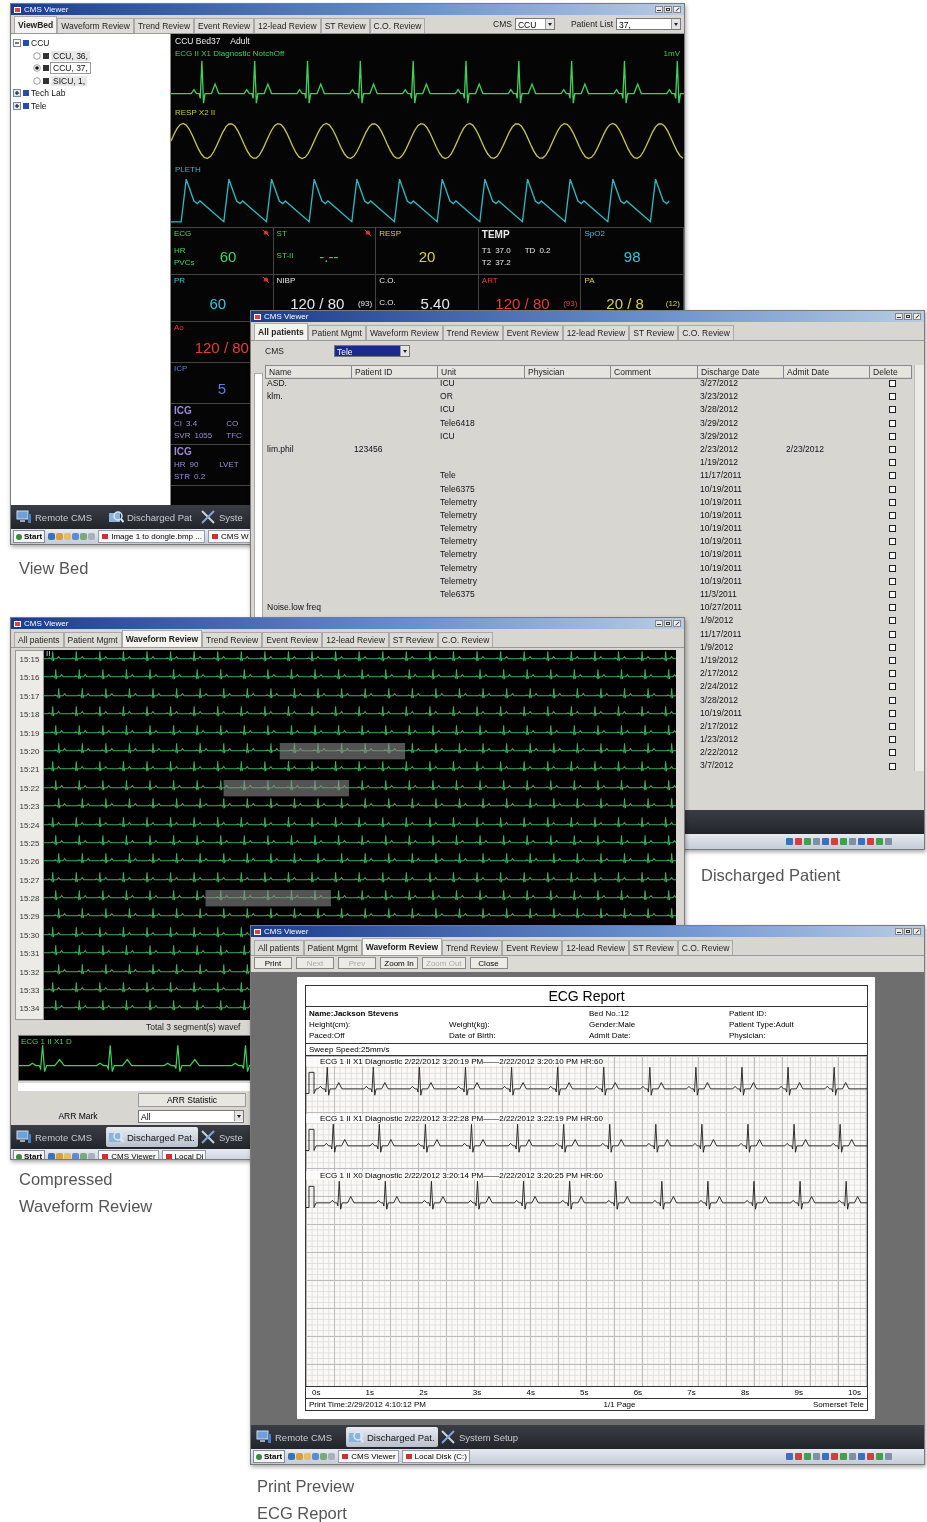 The image size is (927, 1522). I want to click on patient-list-dropdown: 37,, so click(648, 24).